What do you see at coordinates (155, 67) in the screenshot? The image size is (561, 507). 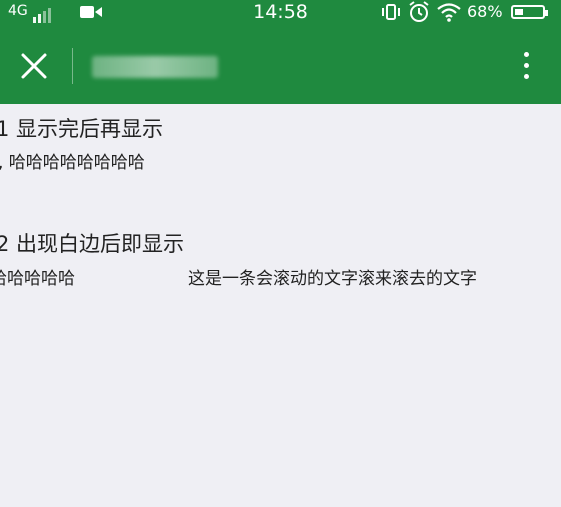 I see `page-title-redacted` at bounding box center [155, 67].